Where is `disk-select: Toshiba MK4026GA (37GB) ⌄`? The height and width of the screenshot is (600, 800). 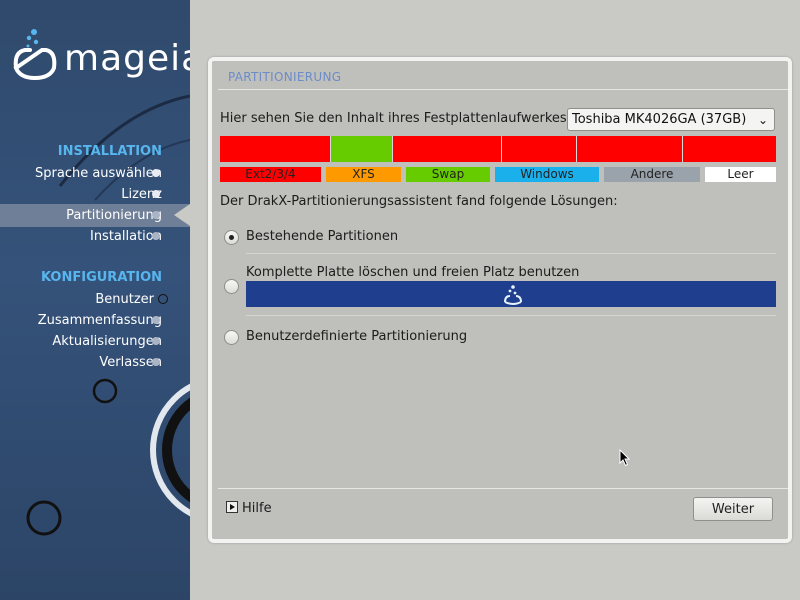
disk-select: Toshiba MK4026GA (37GB) ⌄ is located at coordinates (671, 119).